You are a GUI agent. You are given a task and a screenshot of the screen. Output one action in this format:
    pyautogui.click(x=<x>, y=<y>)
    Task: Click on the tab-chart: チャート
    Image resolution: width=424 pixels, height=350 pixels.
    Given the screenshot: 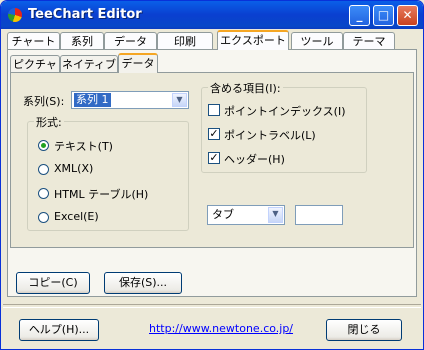 What is the action you would take?
    pyautogui.click(x=33, y=41)
    